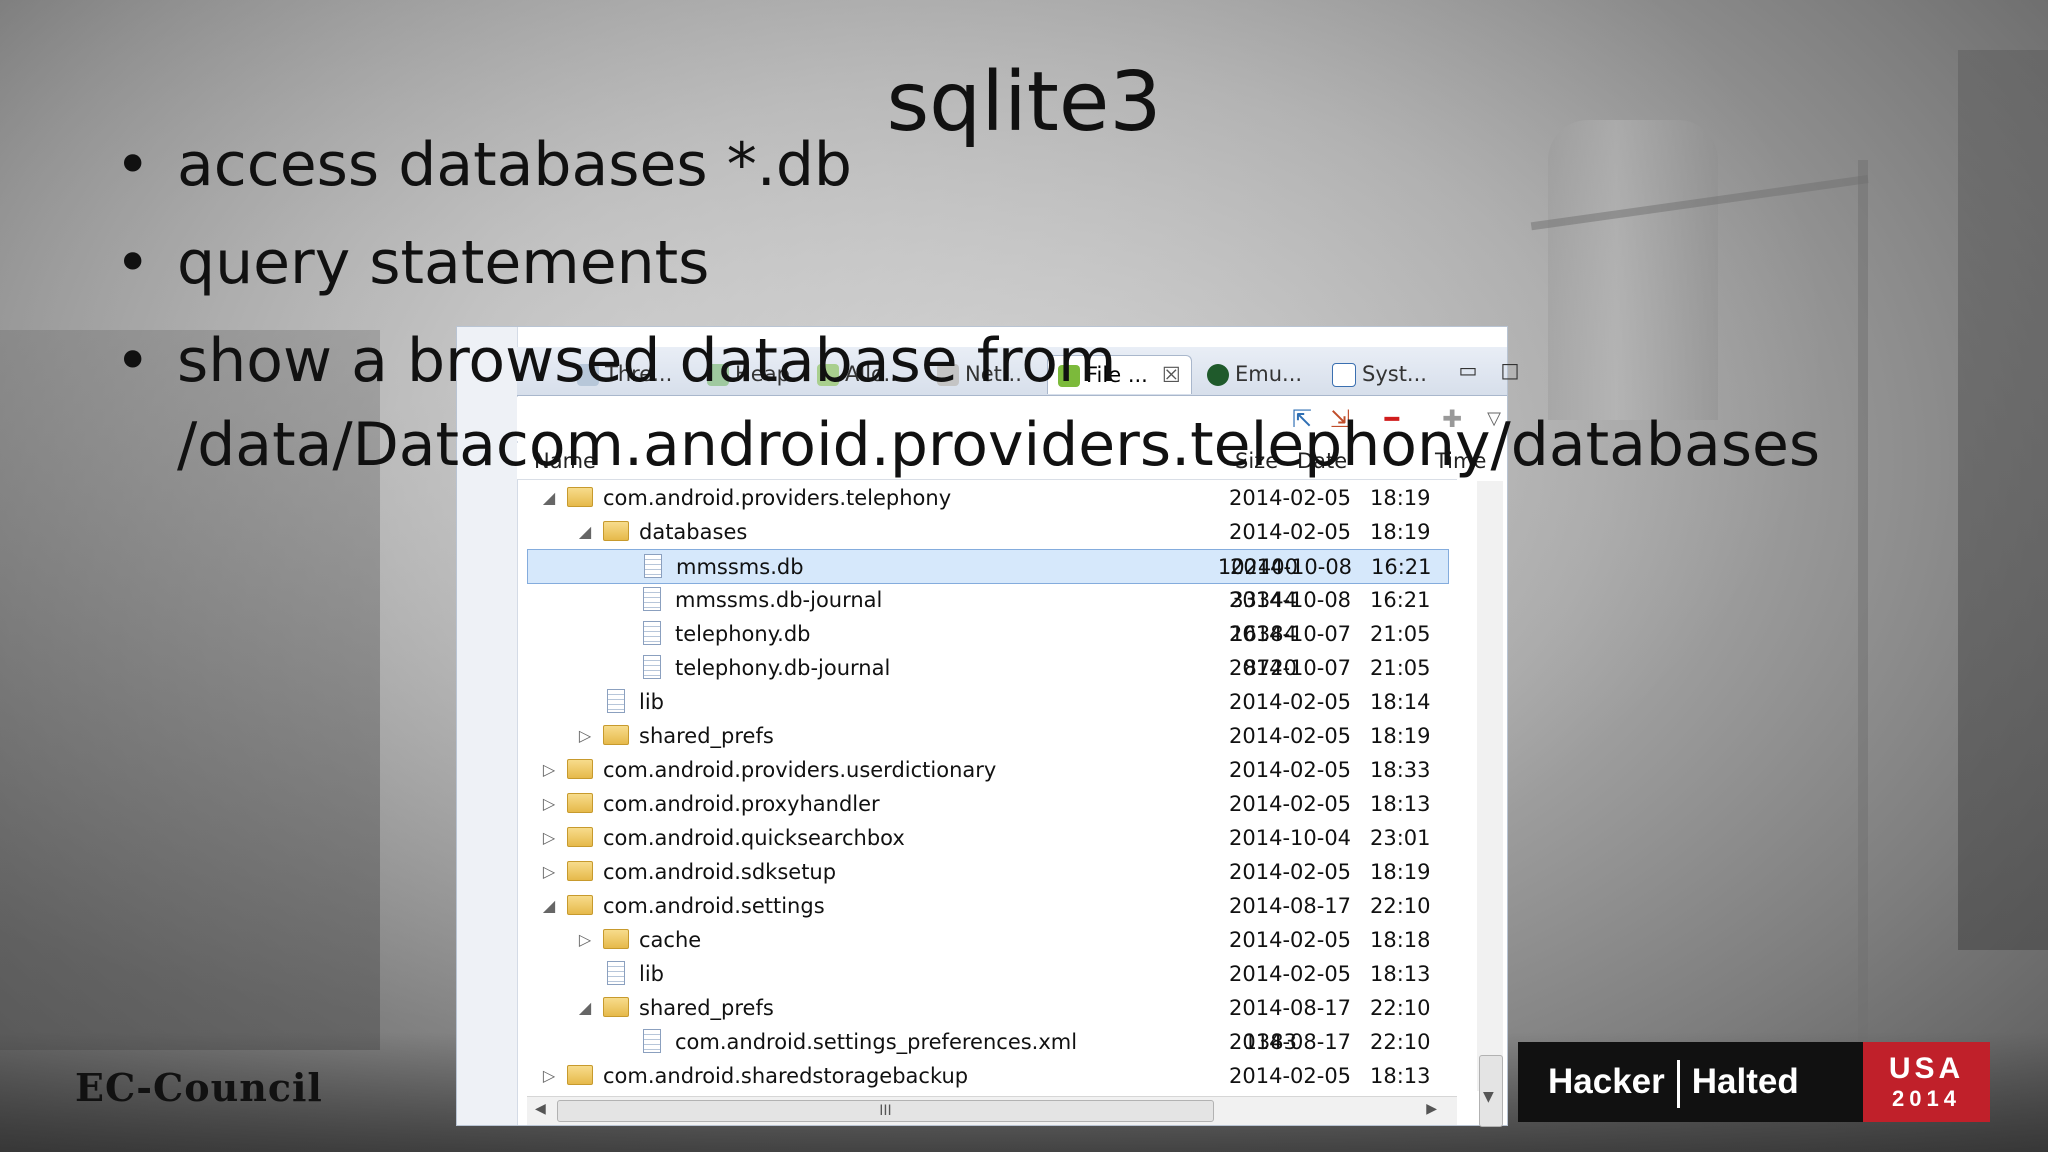 This screenshot has width=2048, height=1152. I want to click on maximize-button: □, so click(1510, 370).